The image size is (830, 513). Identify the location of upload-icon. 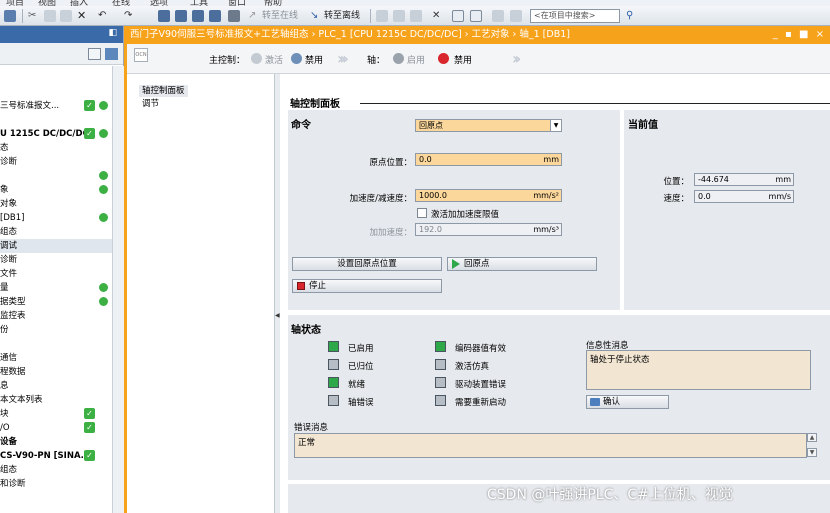
(198, 16).